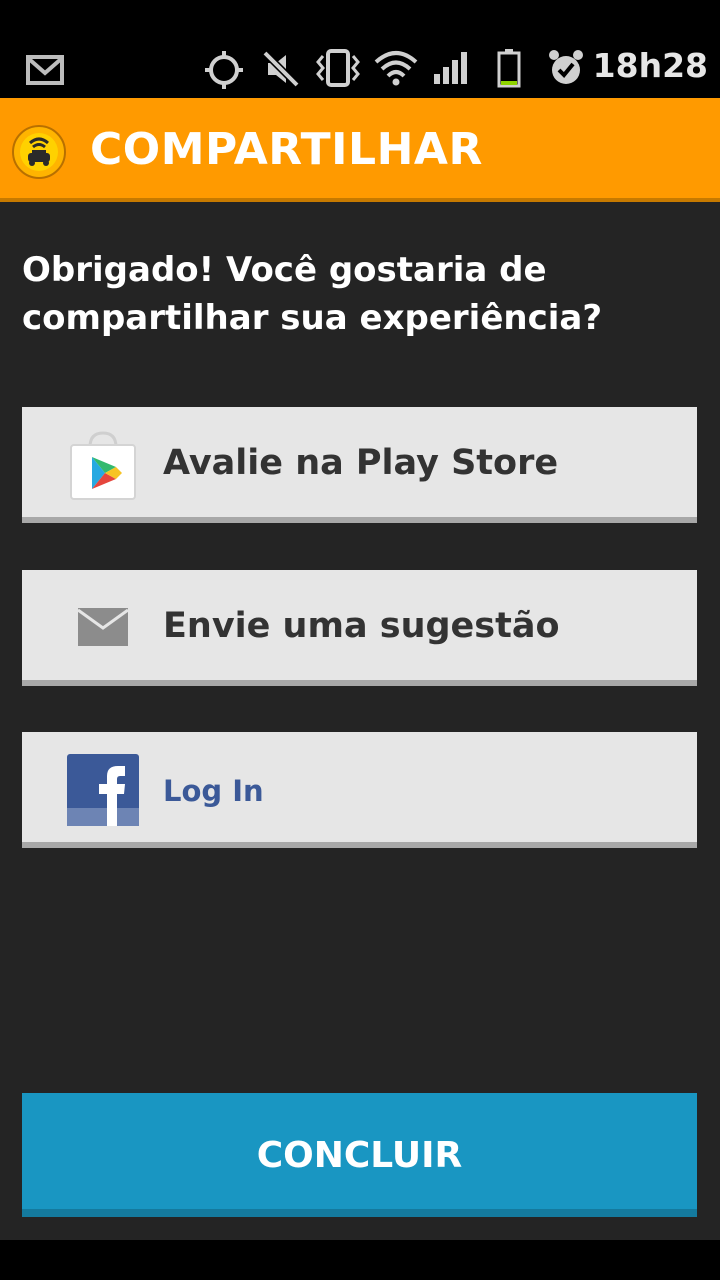 The width and height of the screenshot is (720, 1280). What do you see at coordinates (396, 68) in the screenshot?
I see `wifi-icon` at bounding box center [396, 68].